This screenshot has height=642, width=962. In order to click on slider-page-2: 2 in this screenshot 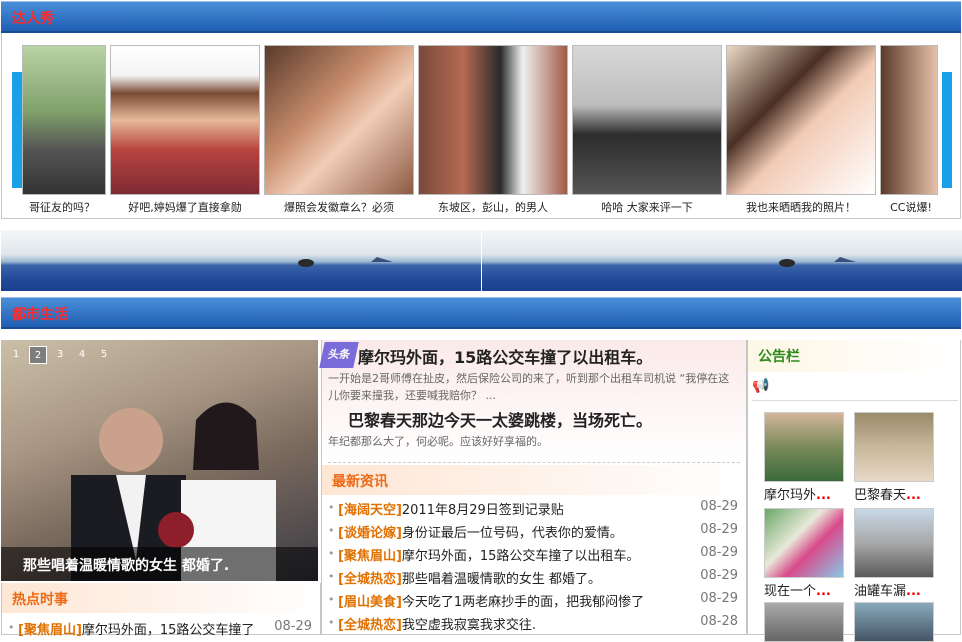, I will do `click(38, 355)`.